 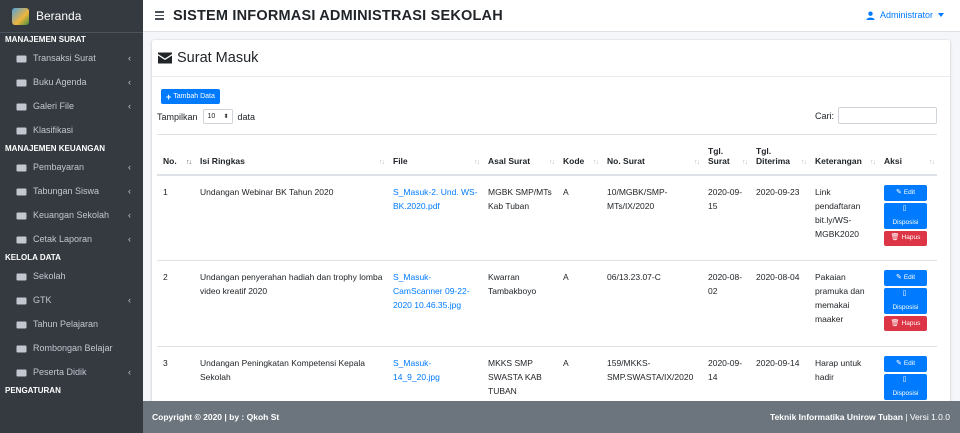 What do you see at coordinates (71, 348) in the screenshot?
I see `sidebar-item: Rombongan Belajar` at bounding box center [71, 348].